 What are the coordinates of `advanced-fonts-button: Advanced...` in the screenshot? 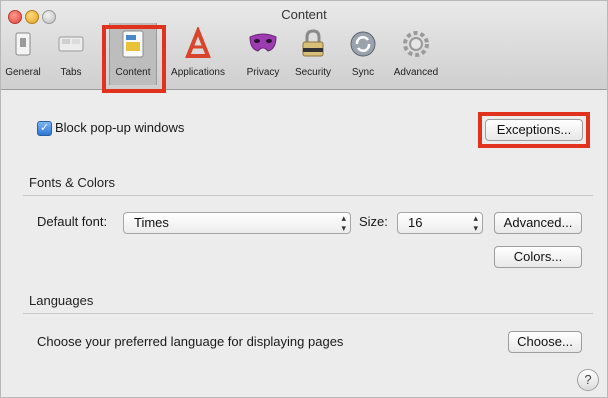 It's located at (538, 223).